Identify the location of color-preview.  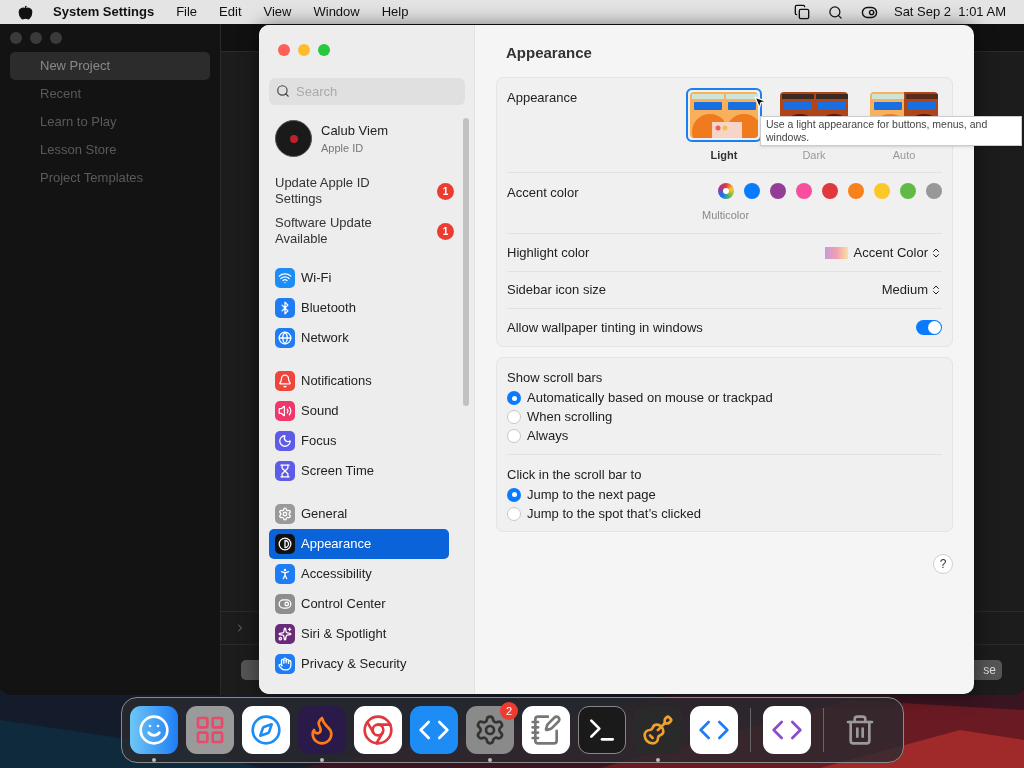
(836, 252).